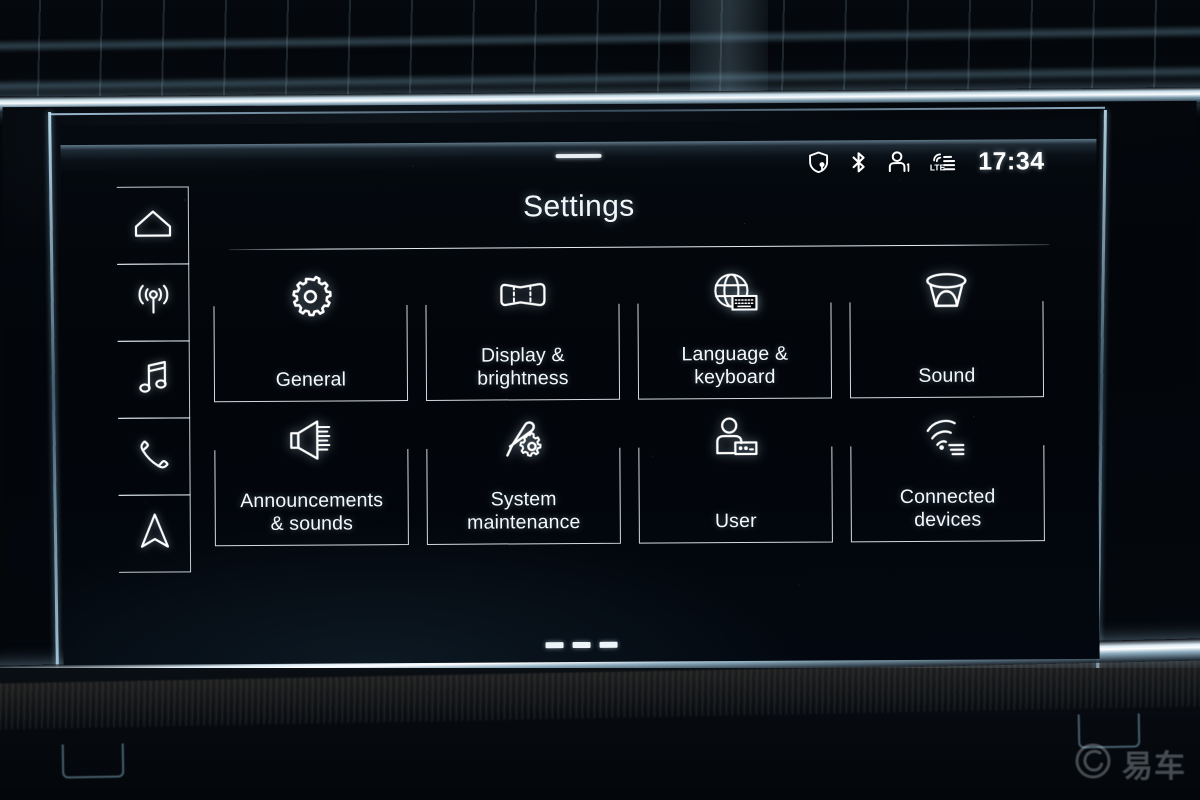 This screenshot has height=800, width=1200. I want to click on tile-language-keyboard: Language & keyboard, so click(735, 332).